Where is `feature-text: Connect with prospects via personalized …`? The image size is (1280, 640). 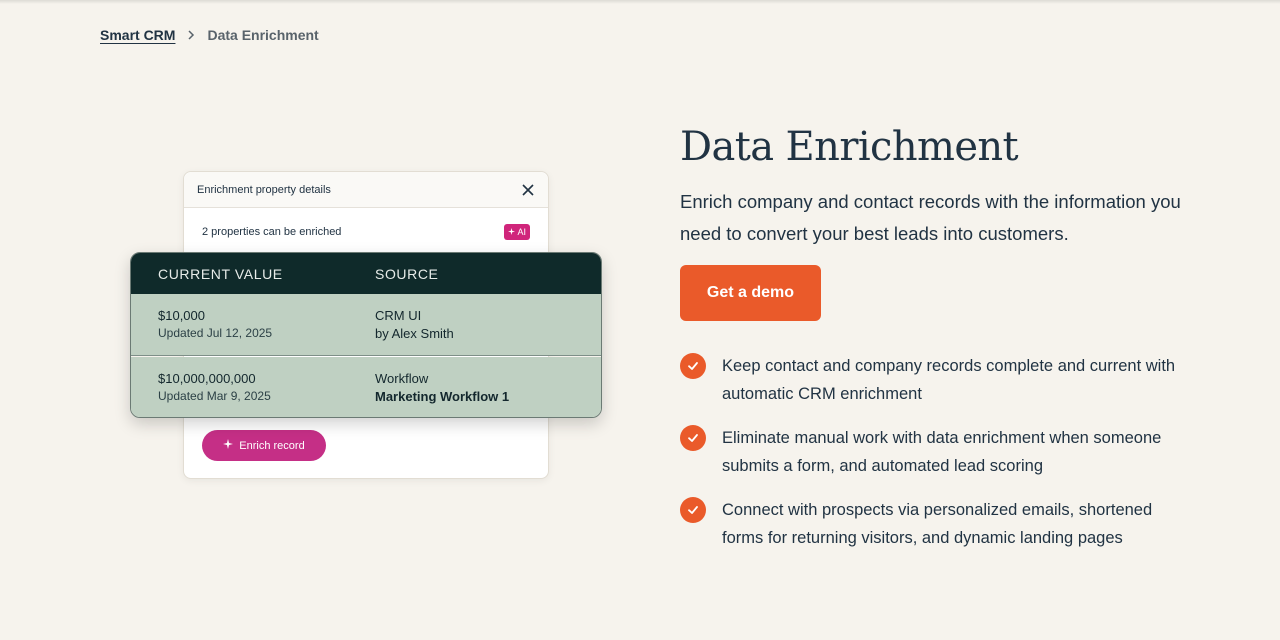 feature-text: Connect with prospects via personalized … is located at coordinates (937, 524).